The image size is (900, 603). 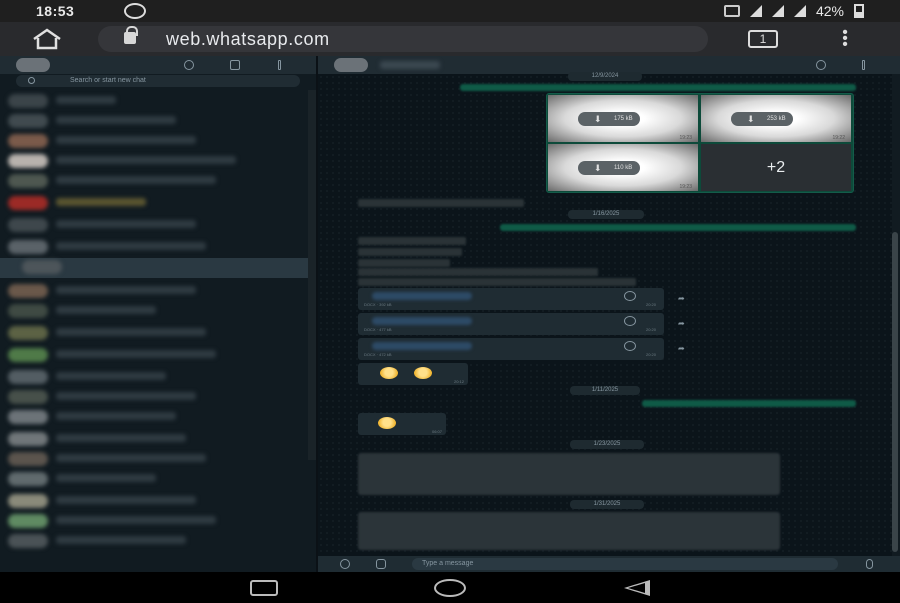 I want to click on status-icon, so click(x=189, y=65).